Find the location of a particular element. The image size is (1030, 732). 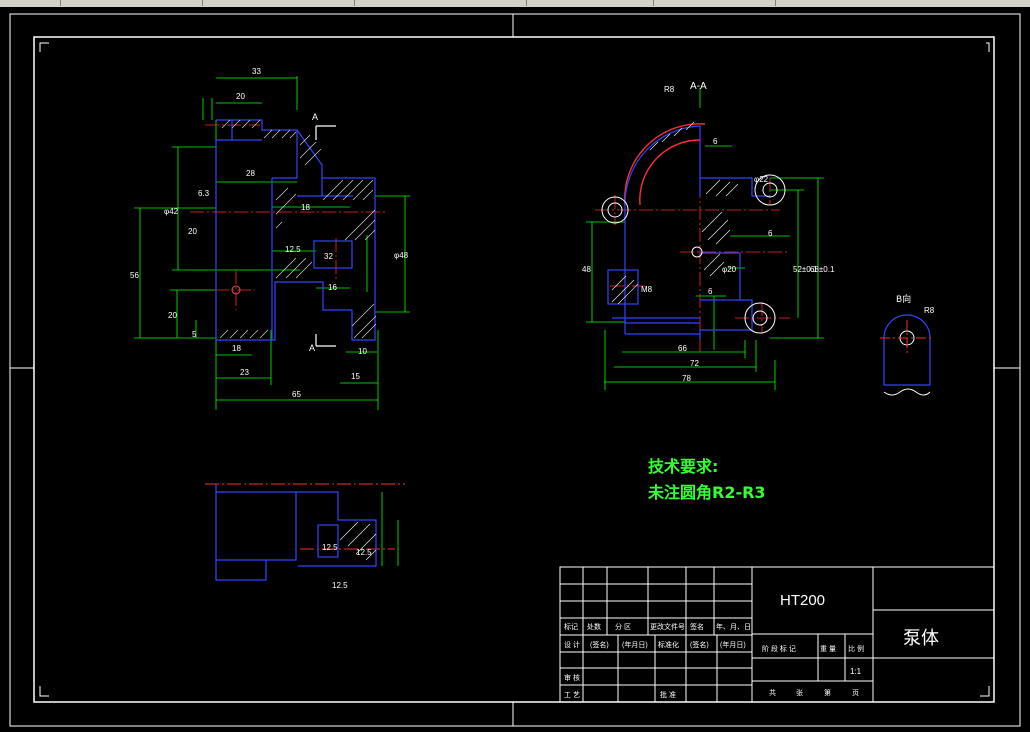

dim-125-b1: 12.5 is located at coordinates (330, 547).